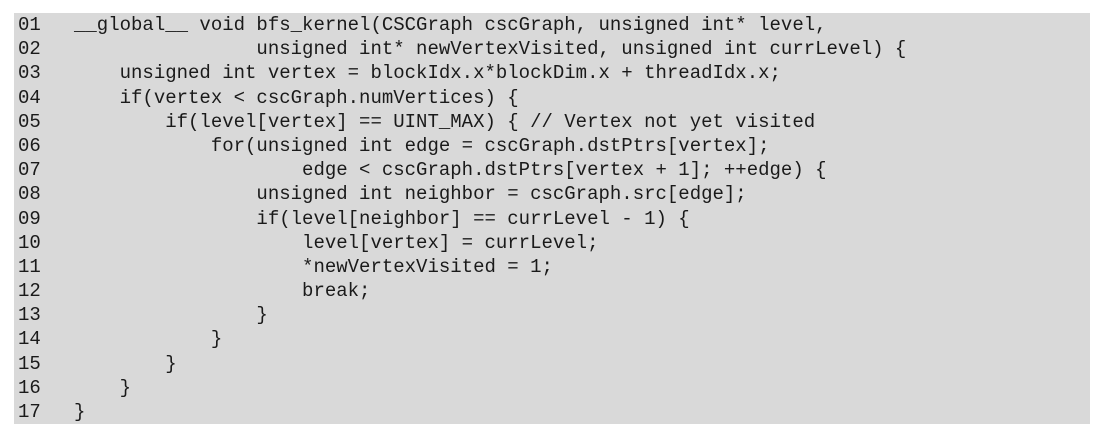 This screenshot has height=444, width=1102. I want to click on line-number: 11, so click(29, 266).